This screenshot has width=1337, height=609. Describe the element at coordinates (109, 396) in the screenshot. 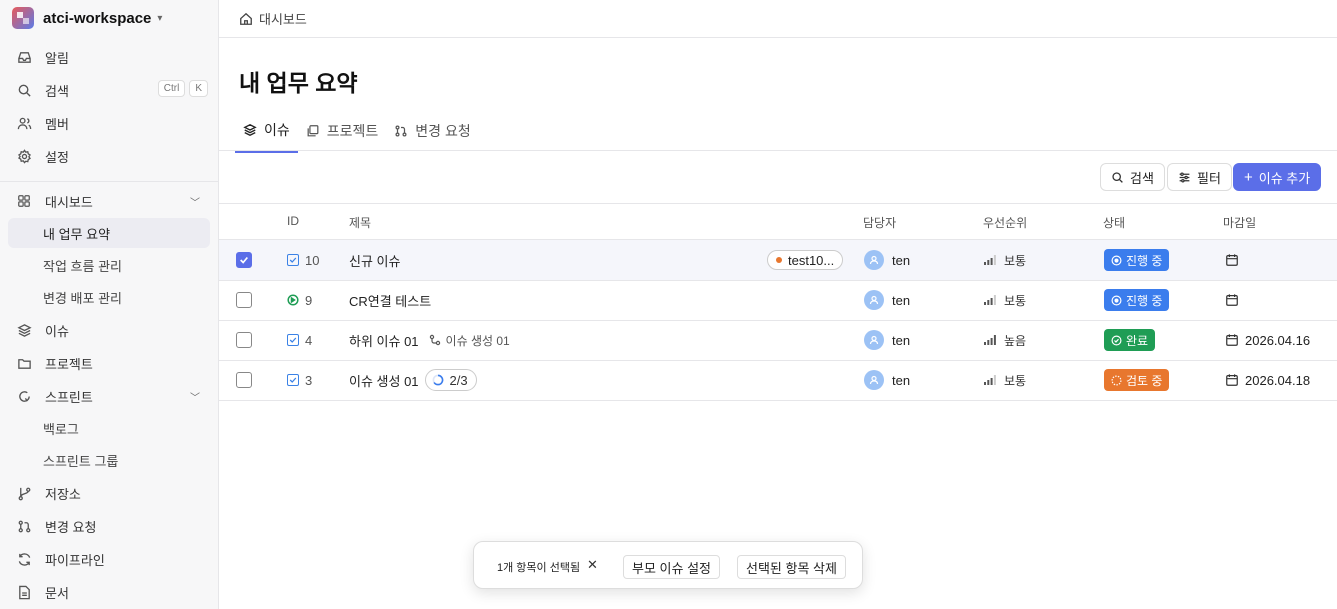

I see `sidebar-item-sprint: 스프린트 ﹀` at that location.